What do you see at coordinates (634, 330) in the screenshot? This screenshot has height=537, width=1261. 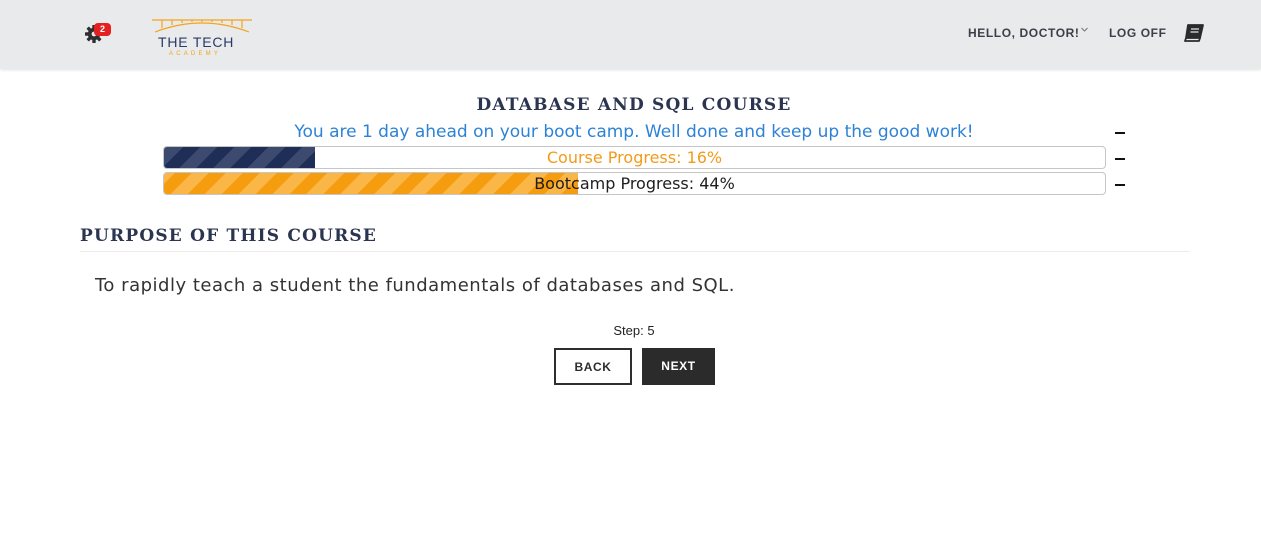 I see `step-indicator: Step: 5` at bounding box center [634, 330].